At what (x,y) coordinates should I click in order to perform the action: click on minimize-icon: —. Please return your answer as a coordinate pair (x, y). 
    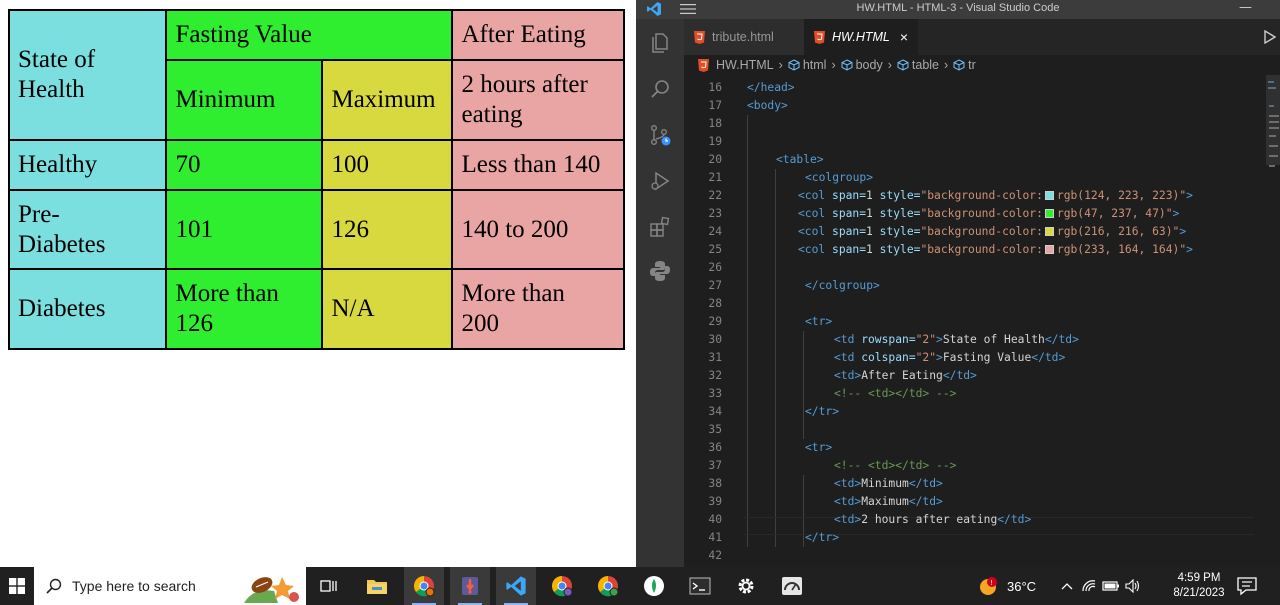
    Looking at the image, I should click on (1245, 7).